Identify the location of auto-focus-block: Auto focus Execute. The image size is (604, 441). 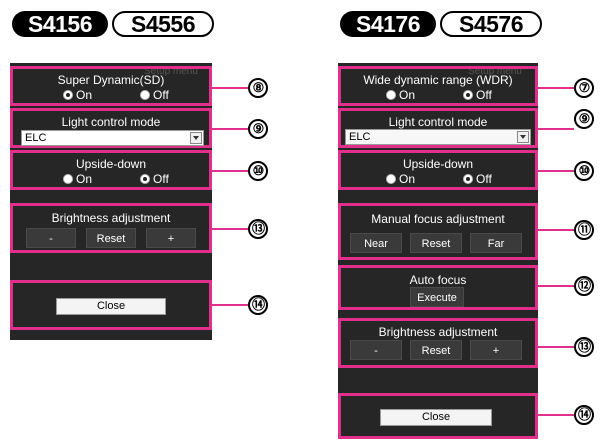
(438, 287).